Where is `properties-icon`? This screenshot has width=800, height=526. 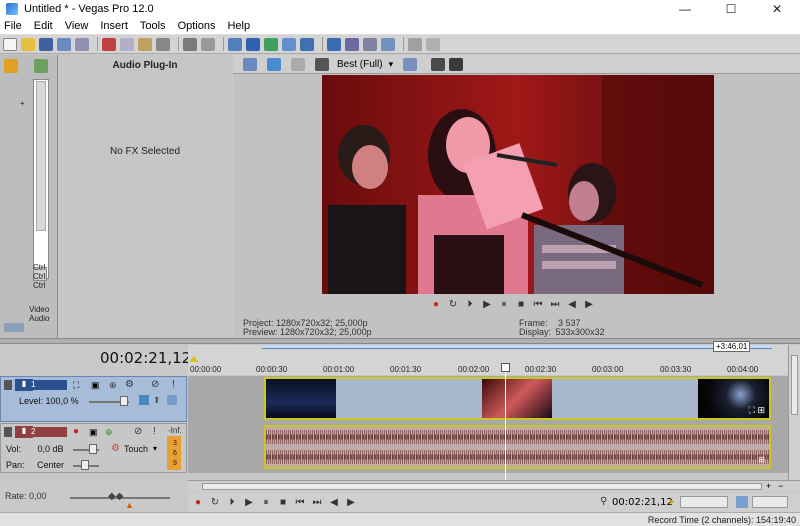
properties-icon is located at coordinates (82, 44).